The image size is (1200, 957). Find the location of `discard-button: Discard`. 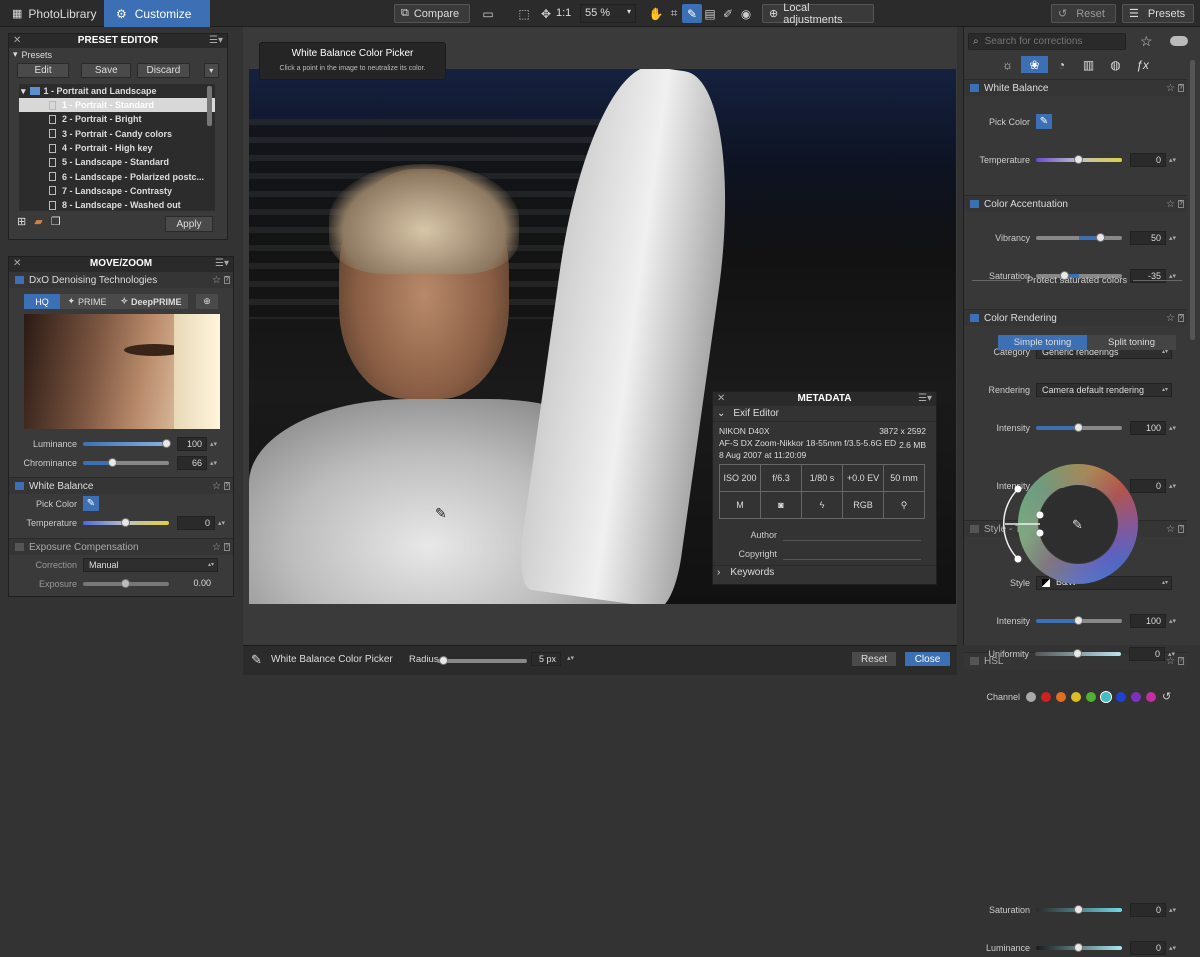

discard-button: Discard is located at coordinates (163, 70).